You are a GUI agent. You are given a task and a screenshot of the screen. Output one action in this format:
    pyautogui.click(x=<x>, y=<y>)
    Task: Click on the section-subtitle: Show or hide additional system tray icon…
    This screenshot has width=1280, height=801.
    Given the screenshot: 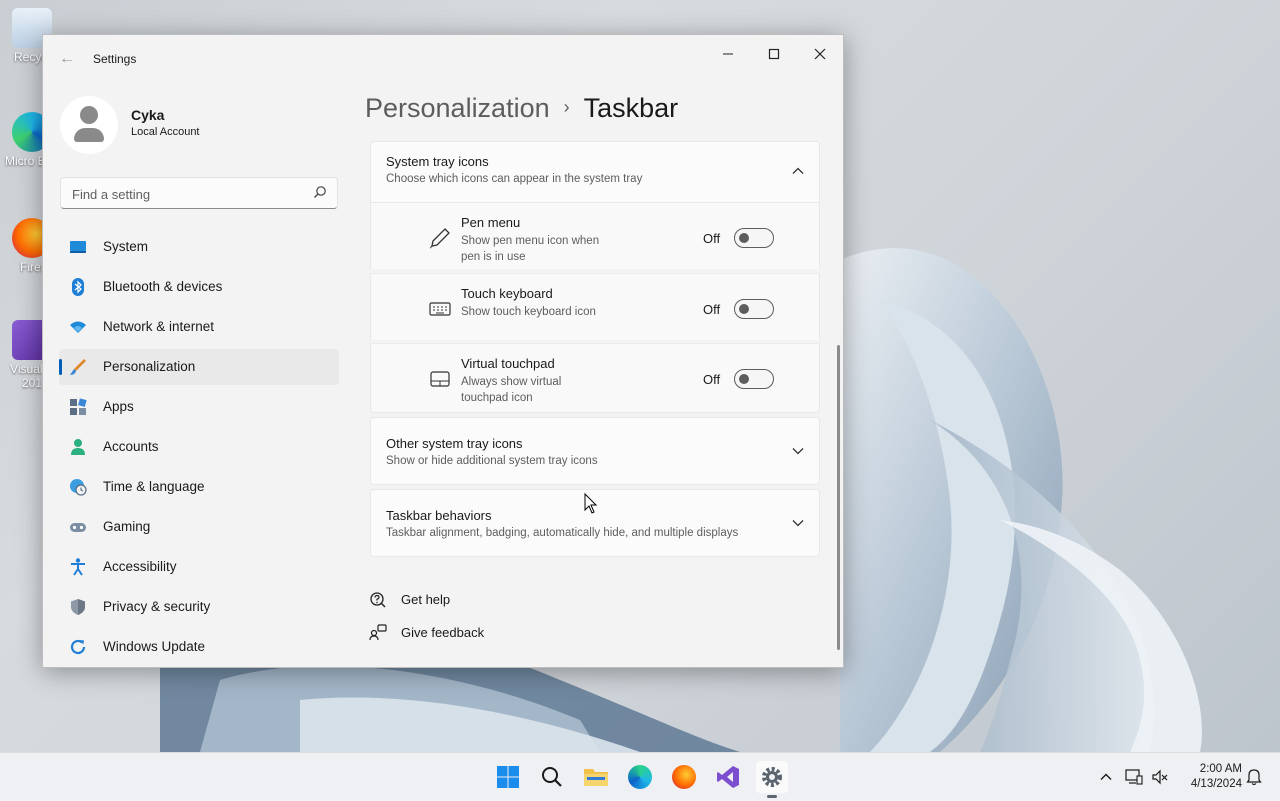 What is the action you would take?
    pyautogui.click(x=492, y=461)
    